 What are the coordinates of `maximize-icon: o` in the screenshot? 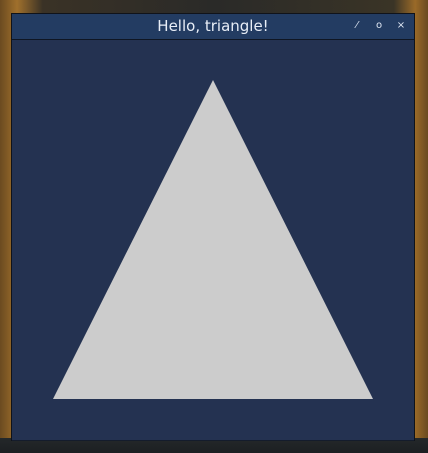 It's located at (379, 25).